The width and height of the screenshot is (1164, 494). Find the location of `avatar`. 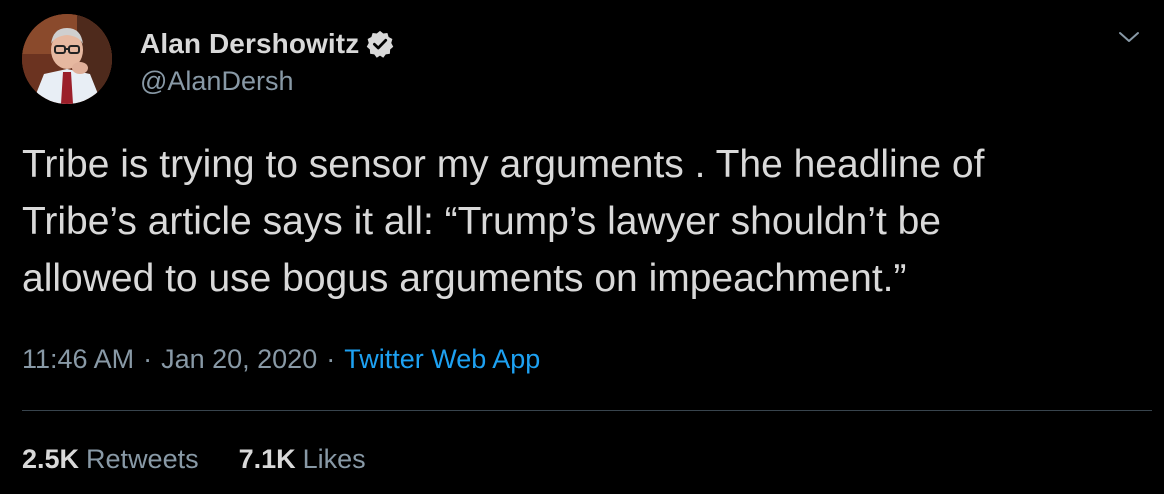

avatar is located at coordinates (67, 59).